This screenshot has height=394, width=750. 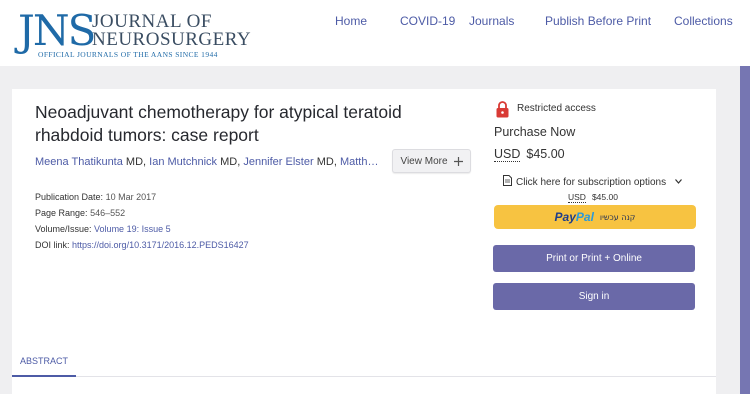 What do you see at coordinates (507, 154) in the screenshot?
I see `currency-label: USD` at bounding box center [507, 154].